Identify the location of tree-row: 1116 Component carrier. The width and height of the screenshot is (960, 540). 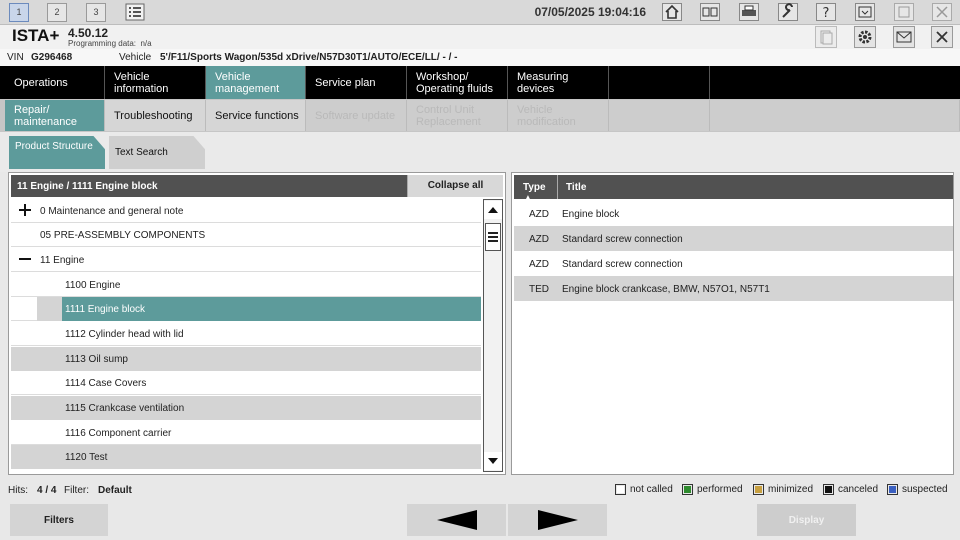
(246, 433).